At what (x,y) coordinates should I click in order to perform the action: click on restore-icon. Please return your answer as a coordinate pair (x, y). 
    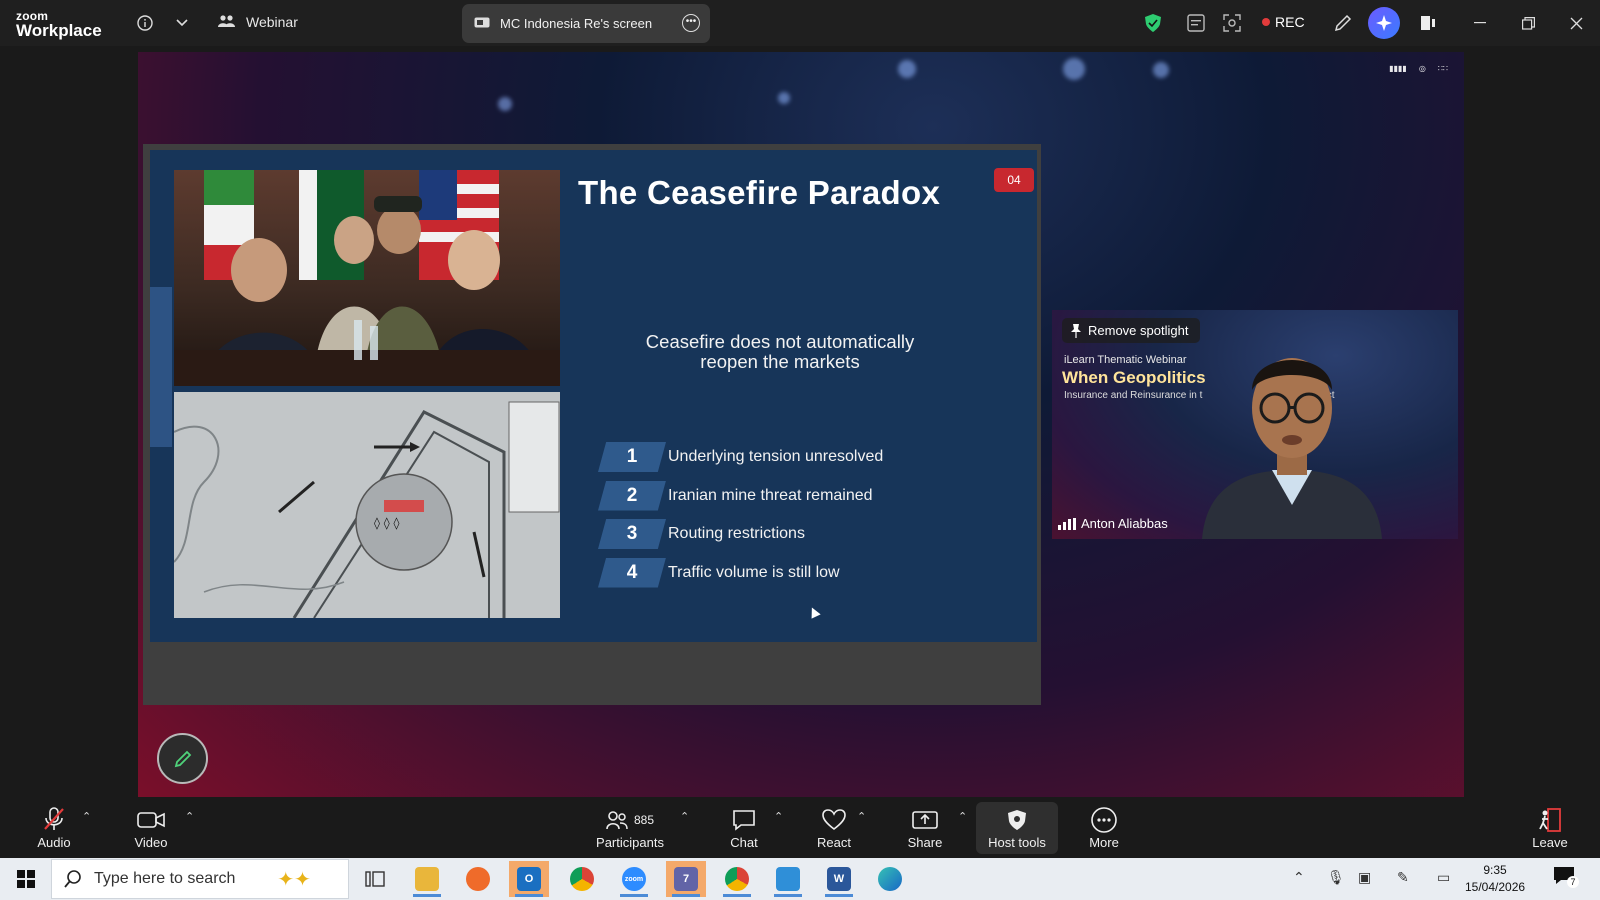
    Looking at the image, I should click on (1528, 23).